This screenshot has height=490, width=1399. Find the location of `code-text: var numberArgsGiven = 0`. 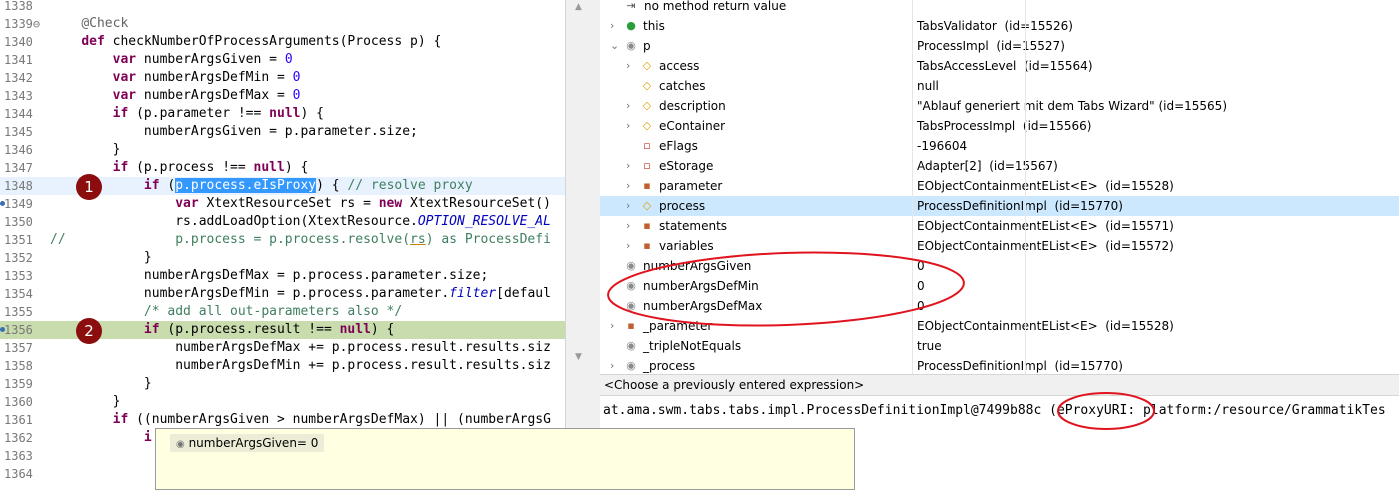

code-text: var numberArgsGiven = 0 is located at coordinates (171, 60).